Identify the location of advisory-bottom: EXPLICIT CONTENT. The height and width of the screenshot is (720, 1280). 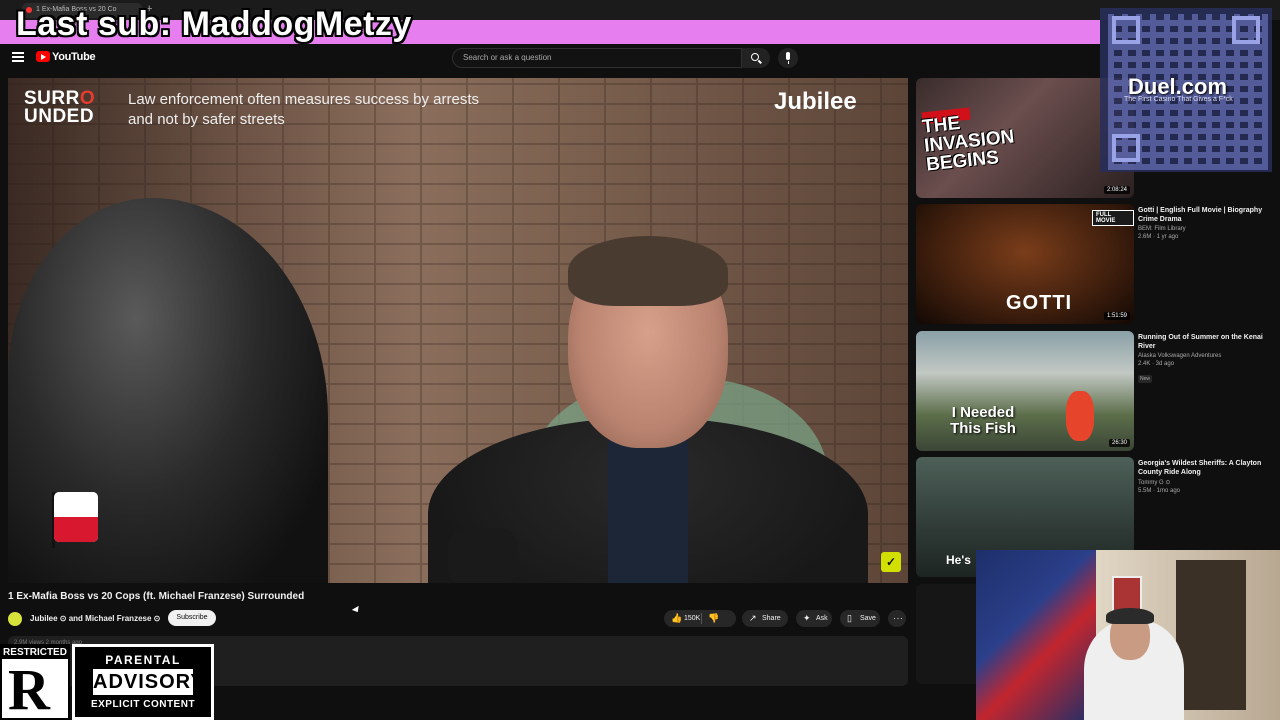
(143, 704).